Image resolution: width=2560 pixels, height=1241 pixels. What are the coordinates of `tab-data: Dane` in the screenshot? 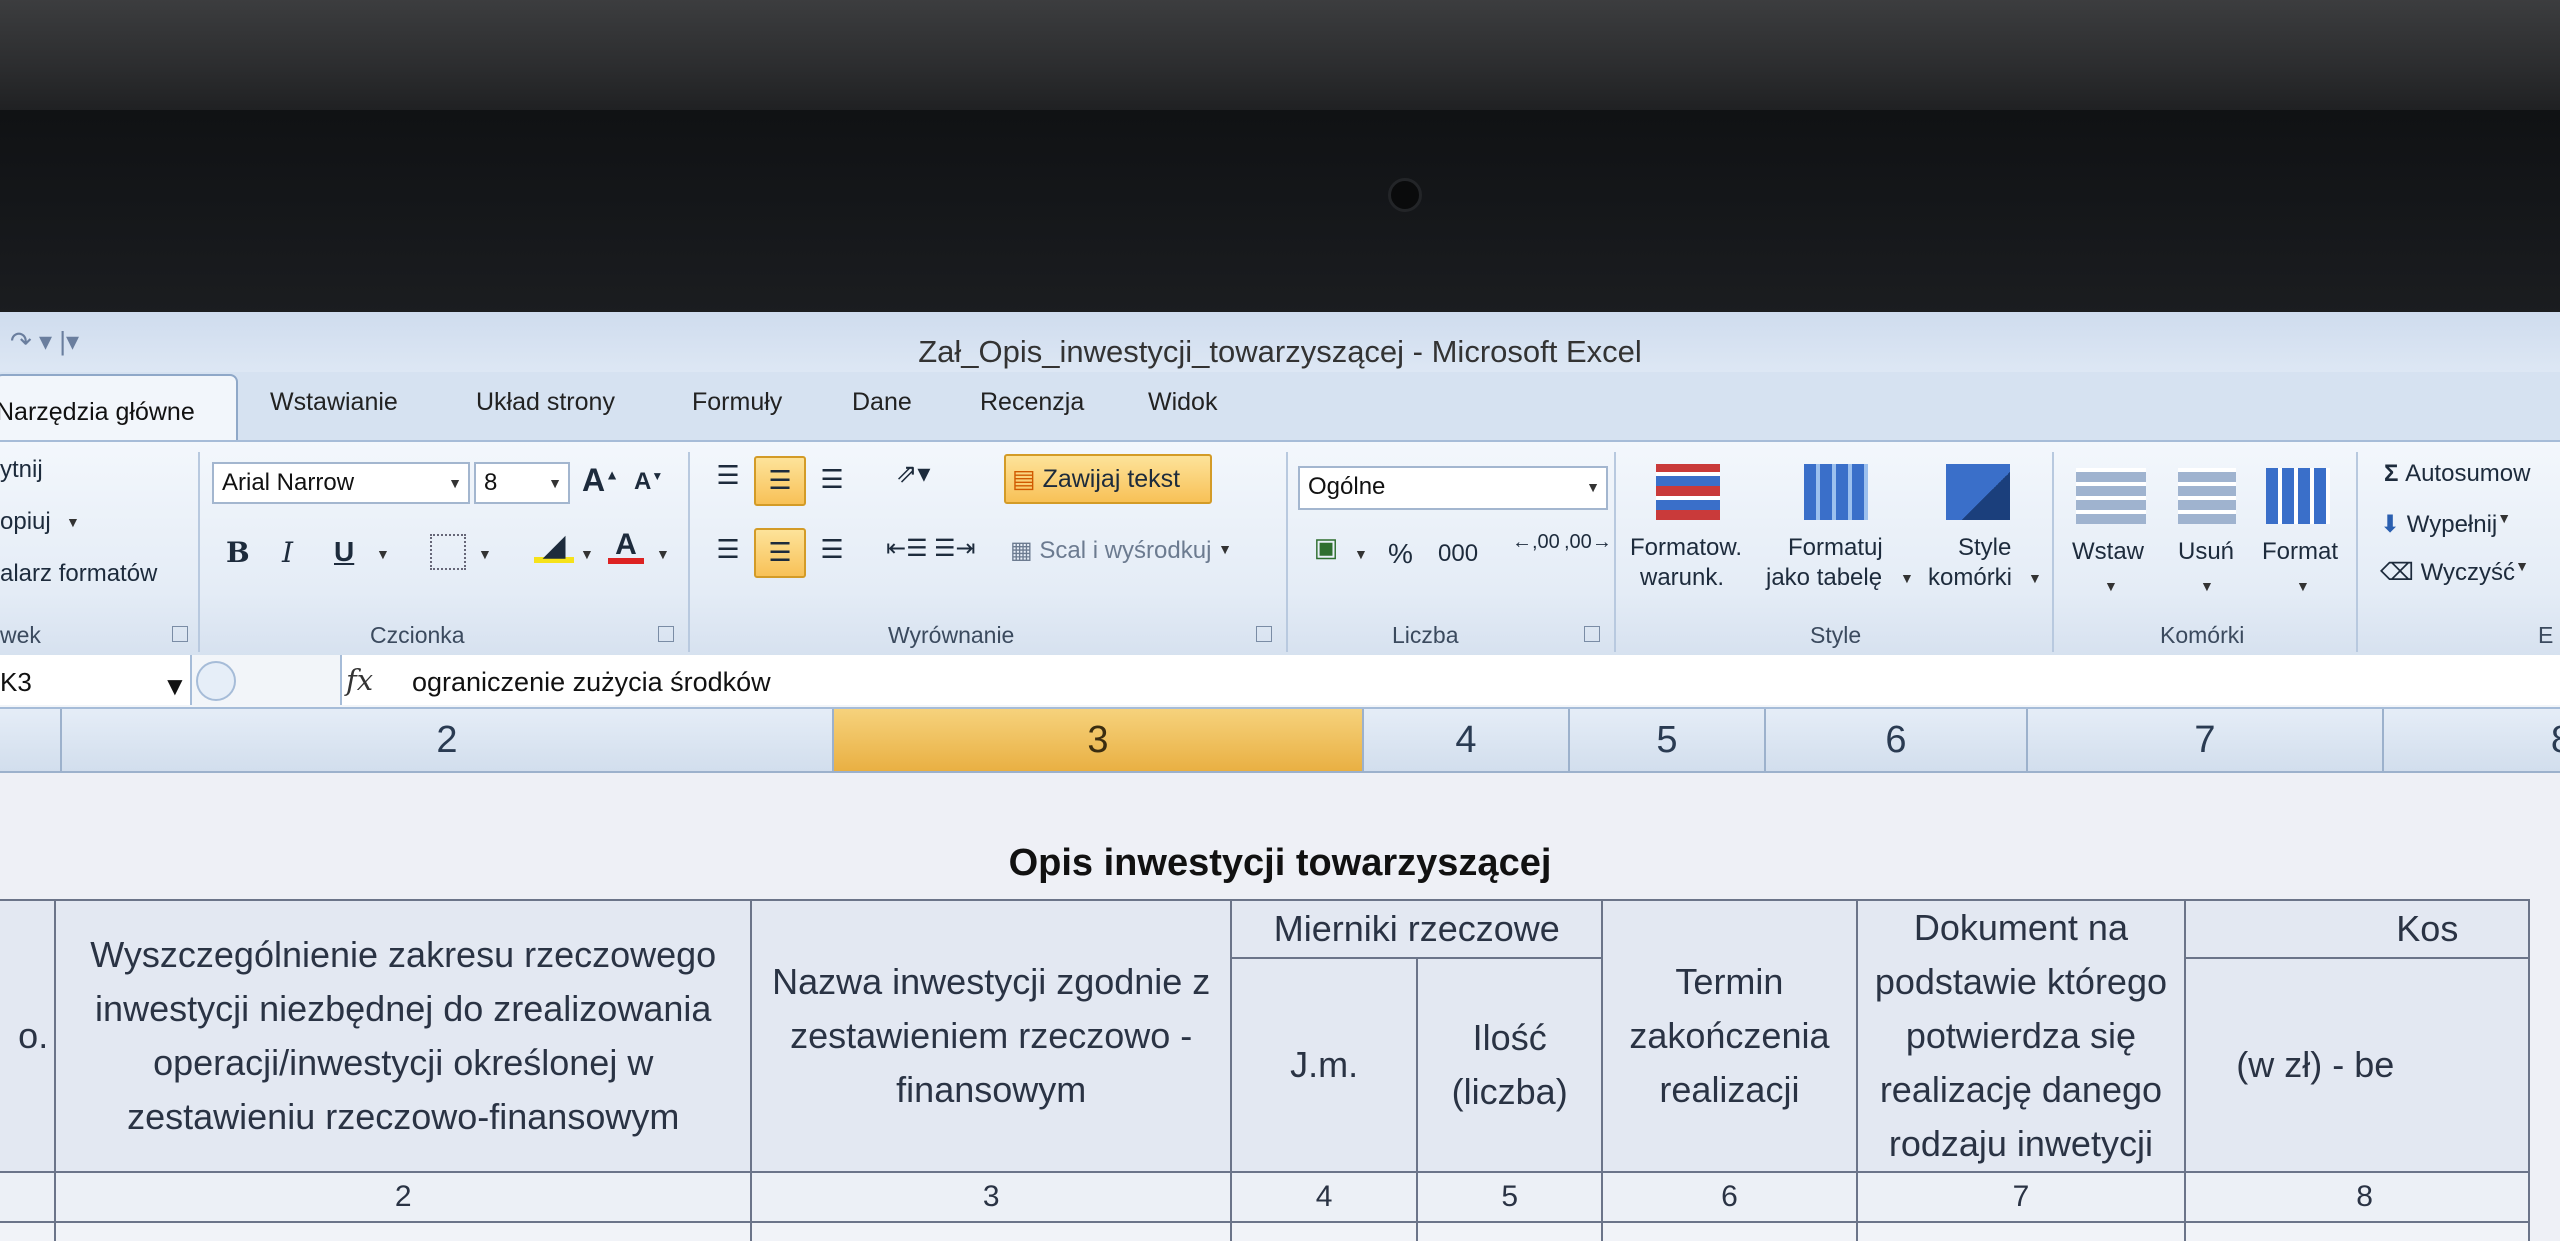 It's located at (882, 402).